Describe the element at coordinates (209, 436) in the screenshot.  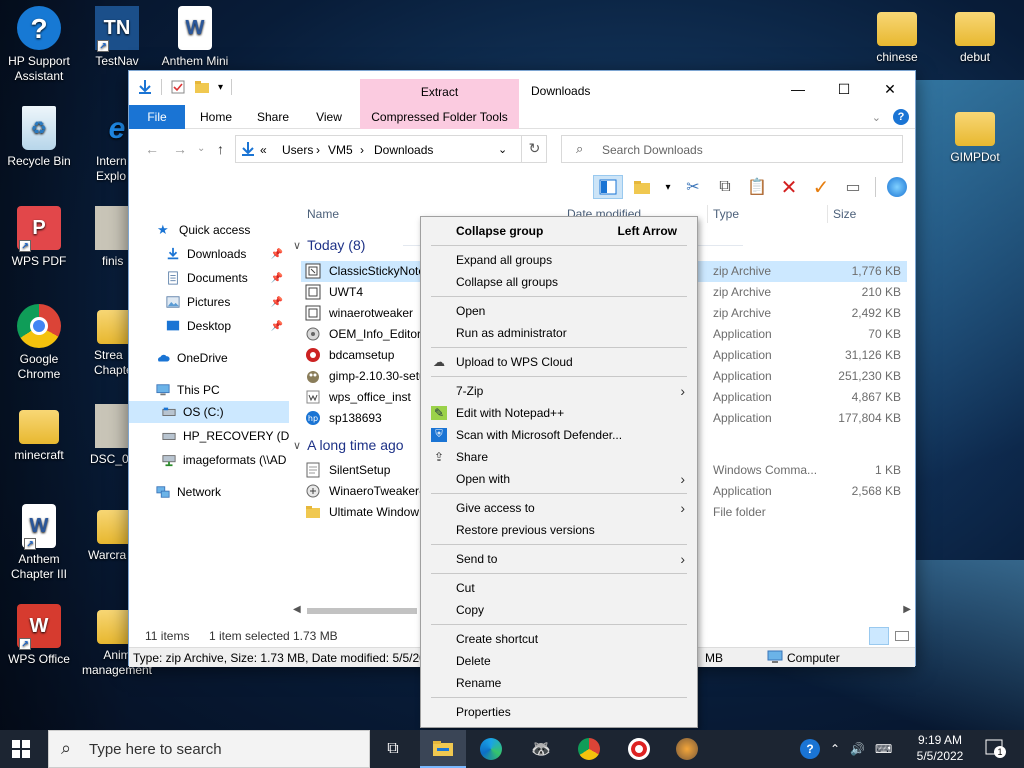
I see `nav-drive-d: HP_RECOVERY (D:)` at that location.